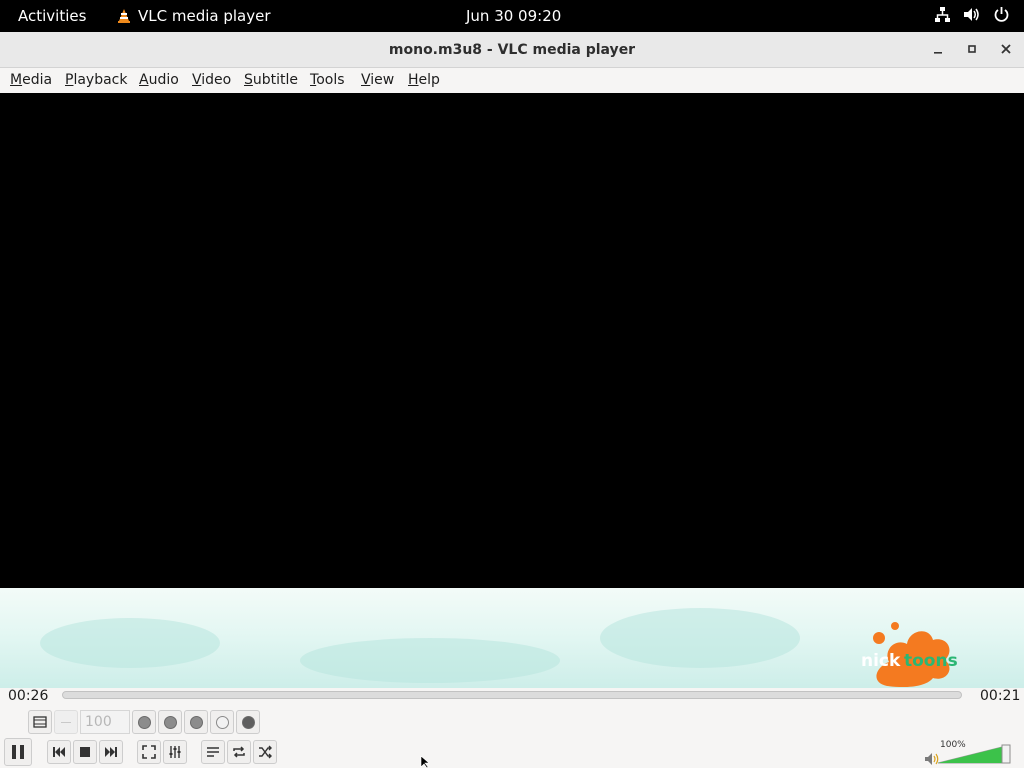 This screenshot has width=1024, height=768. I want to click on control-panel: 00:26 00:21 100 100%, so click(512, 728).